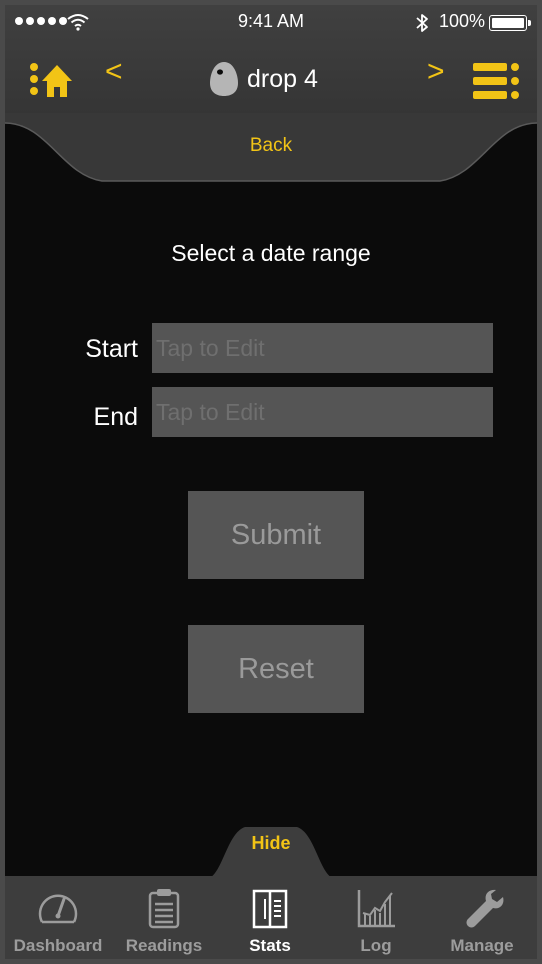 The height and width of the screenshot is (964, 542). What do you see at coordinates (271, 22) in the screenshot?
I see `status-bar: 9:41 AM 100%` at bounding box center [271, 22].